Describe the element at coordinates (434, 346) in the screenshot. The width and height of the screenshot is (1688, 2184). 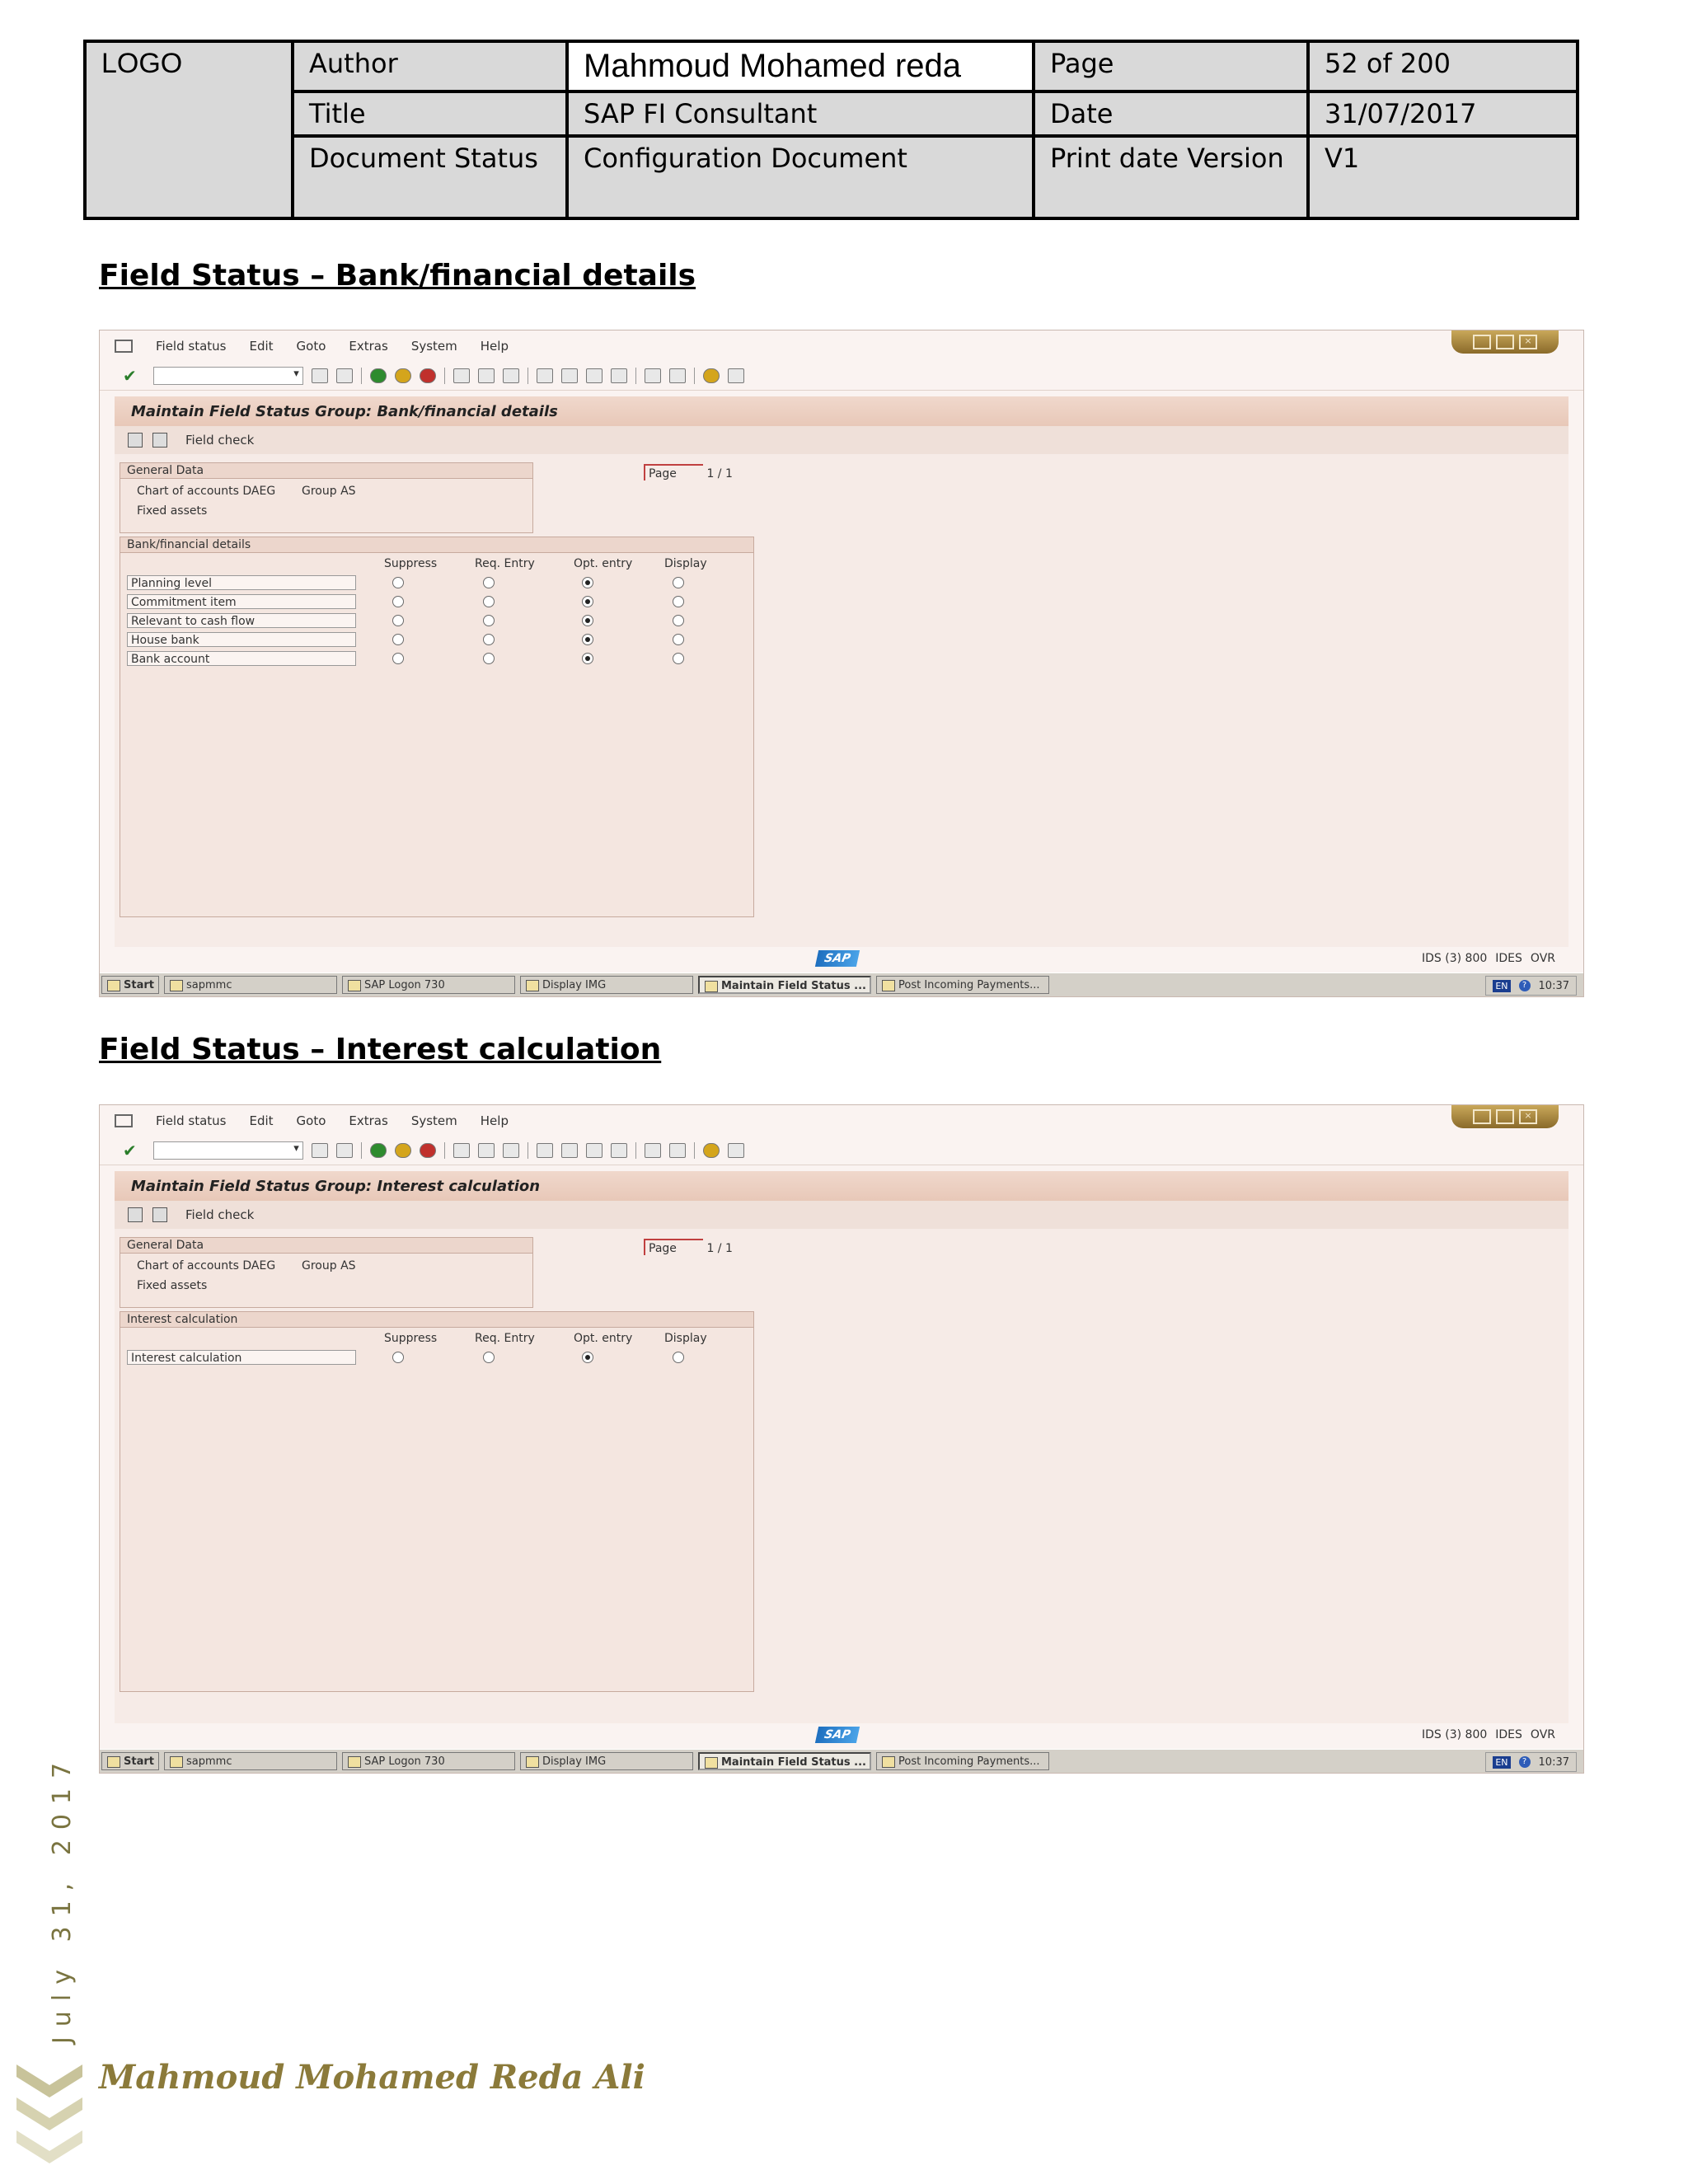
I see `menu-item: System` at that location.